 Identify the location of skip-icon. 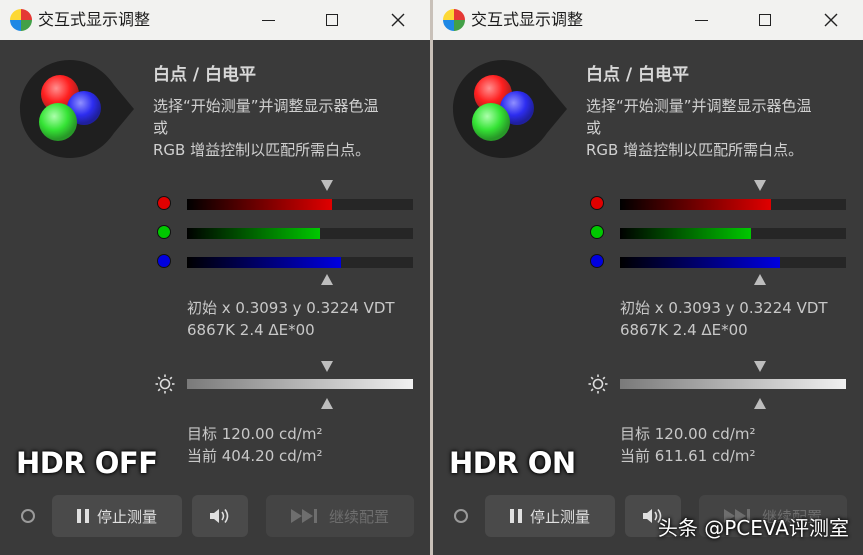
(303, 516).